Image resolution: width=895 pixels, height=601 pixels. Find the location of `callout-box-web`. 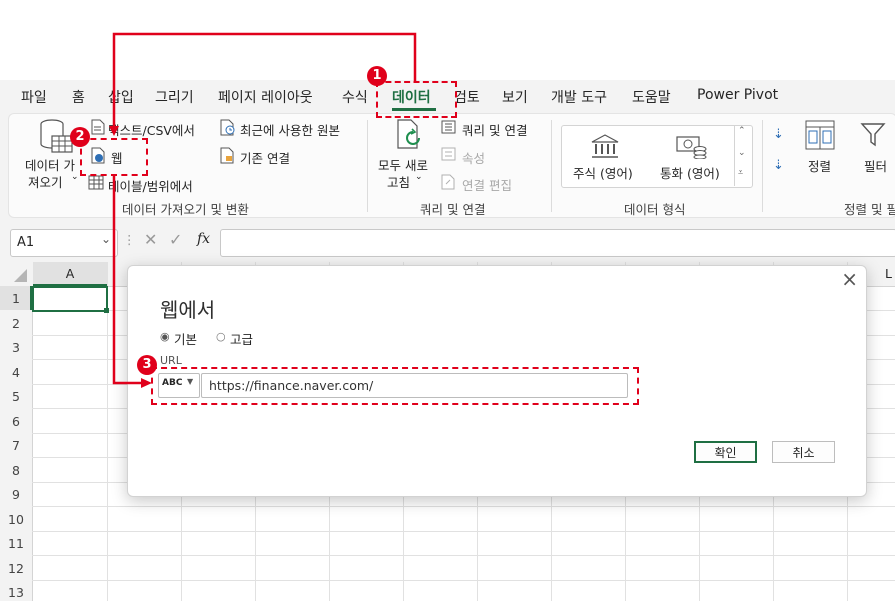

callout-box-web is located at coordinates (114, 157).